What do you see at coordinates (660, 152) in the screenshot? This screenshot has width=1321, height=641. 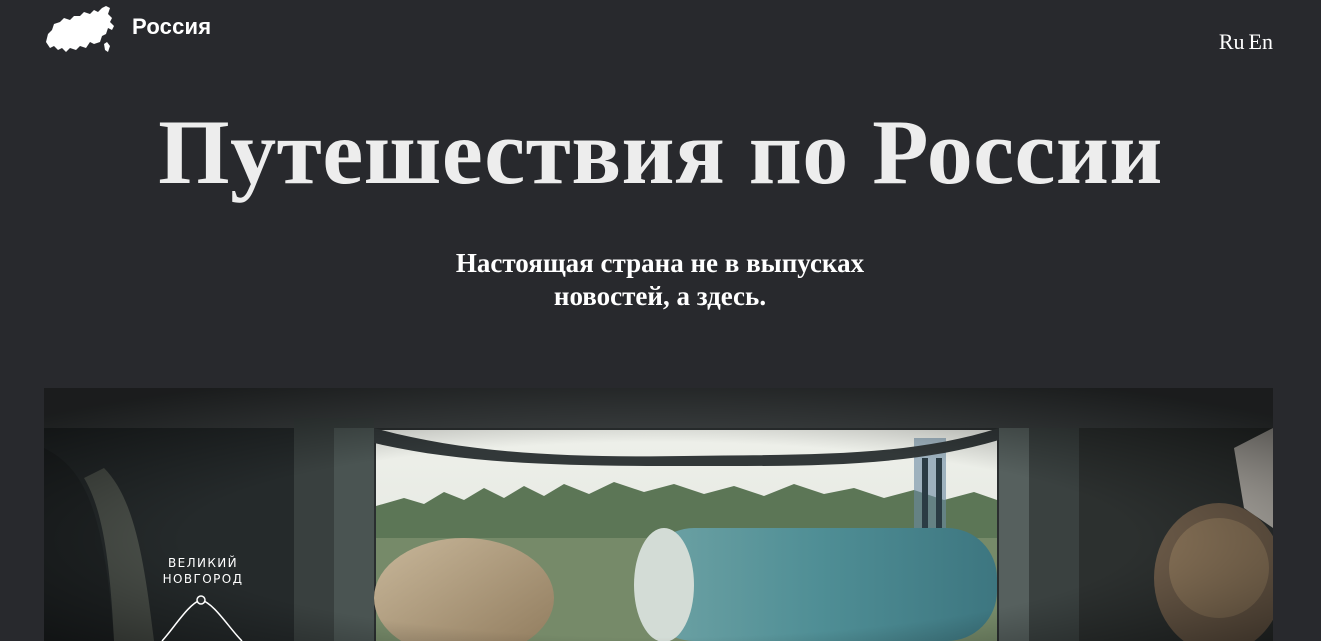 I see `page-title: Путешествия по России` at bounding box center [660, 152].